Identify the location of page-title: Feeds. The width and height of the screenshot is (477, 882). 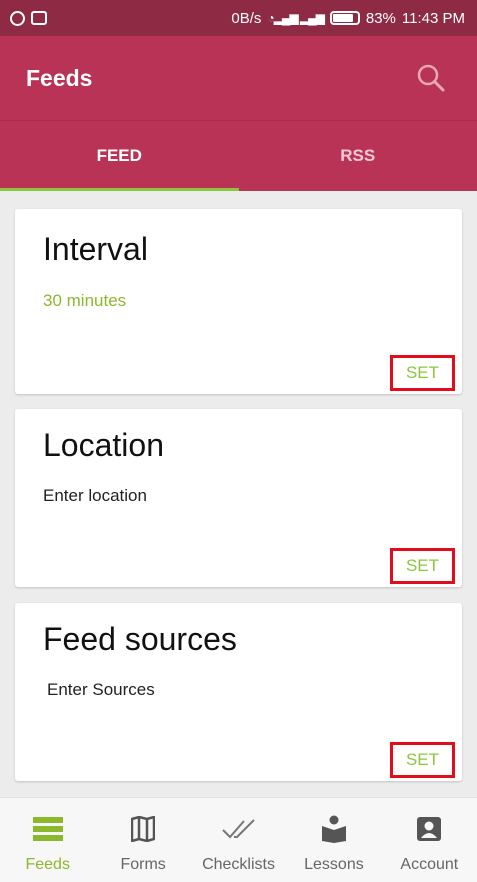
(59, 77).